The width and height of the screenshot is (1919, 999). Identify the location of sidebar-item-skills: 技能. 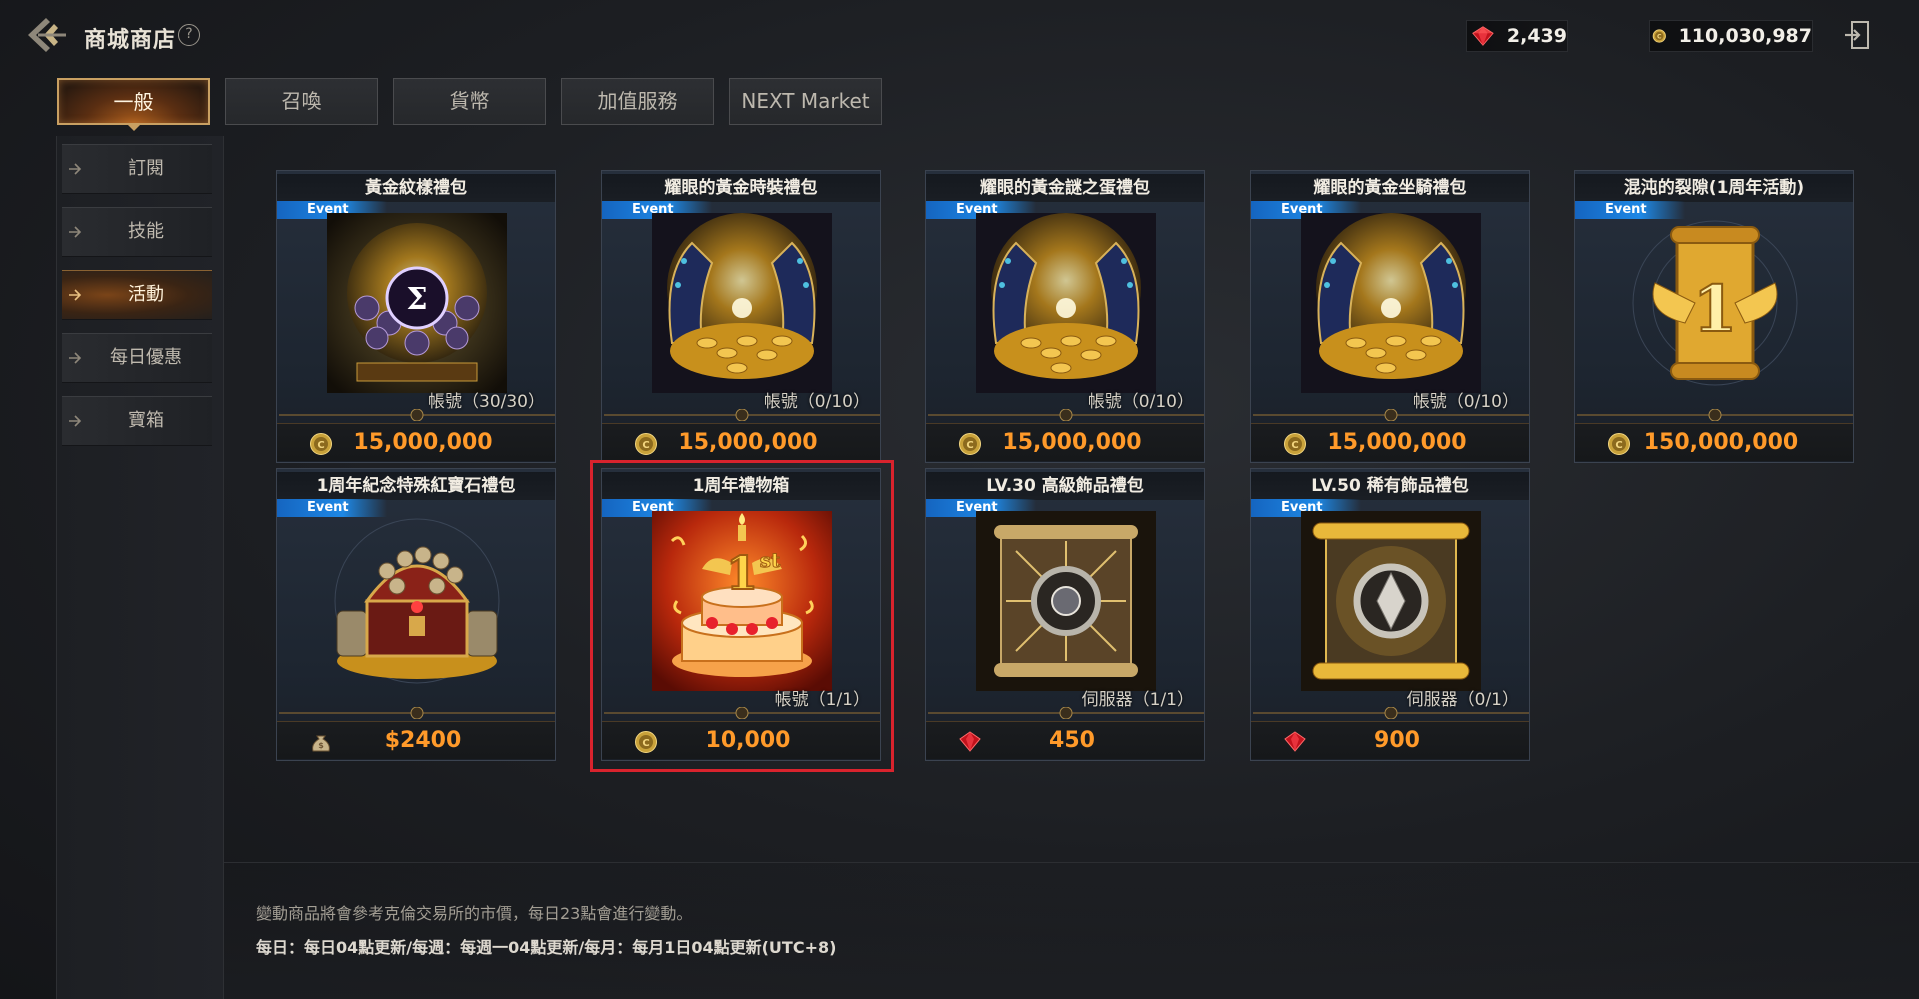
(137, 232).